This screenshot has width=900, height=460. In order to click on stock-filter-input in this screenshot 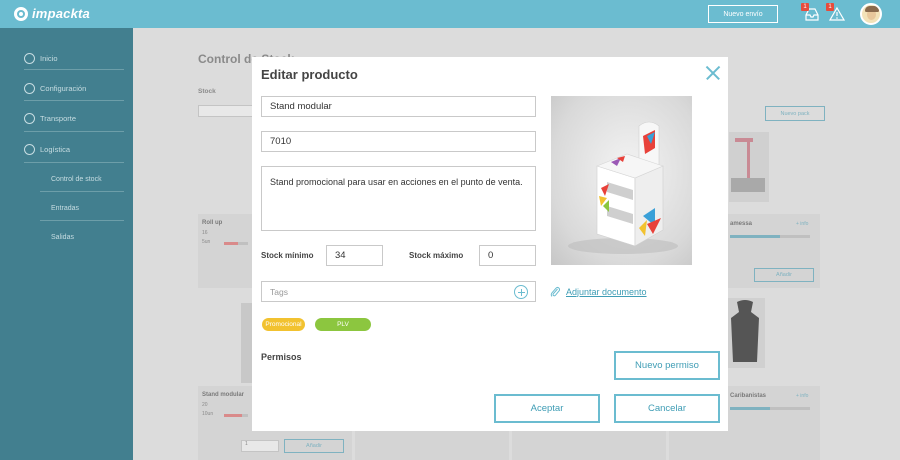, I will do `click(228, 111)`.